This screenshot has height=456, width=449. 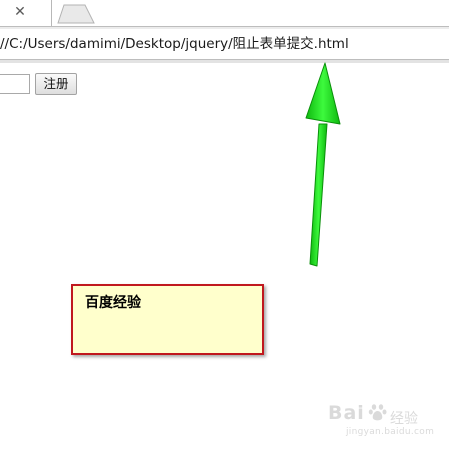 What do you see at coordinates (323, 164) in the screenshot?
I see `annotation-arrow` at bounding box center [323, 164].